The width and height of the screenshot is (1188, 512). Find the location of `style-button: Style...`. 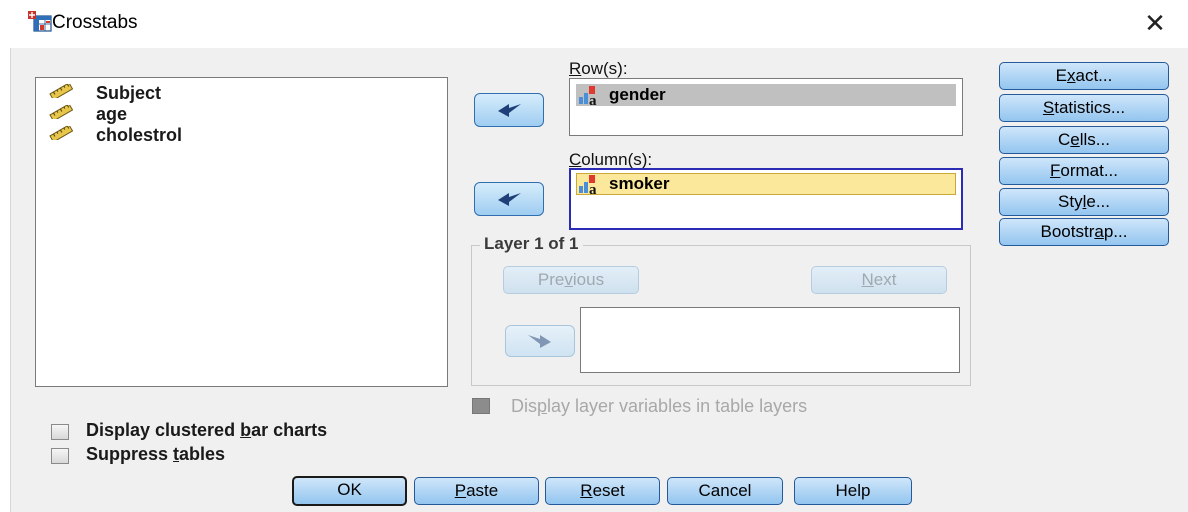

style-button: Style... is located at coordinates (1084, 202).